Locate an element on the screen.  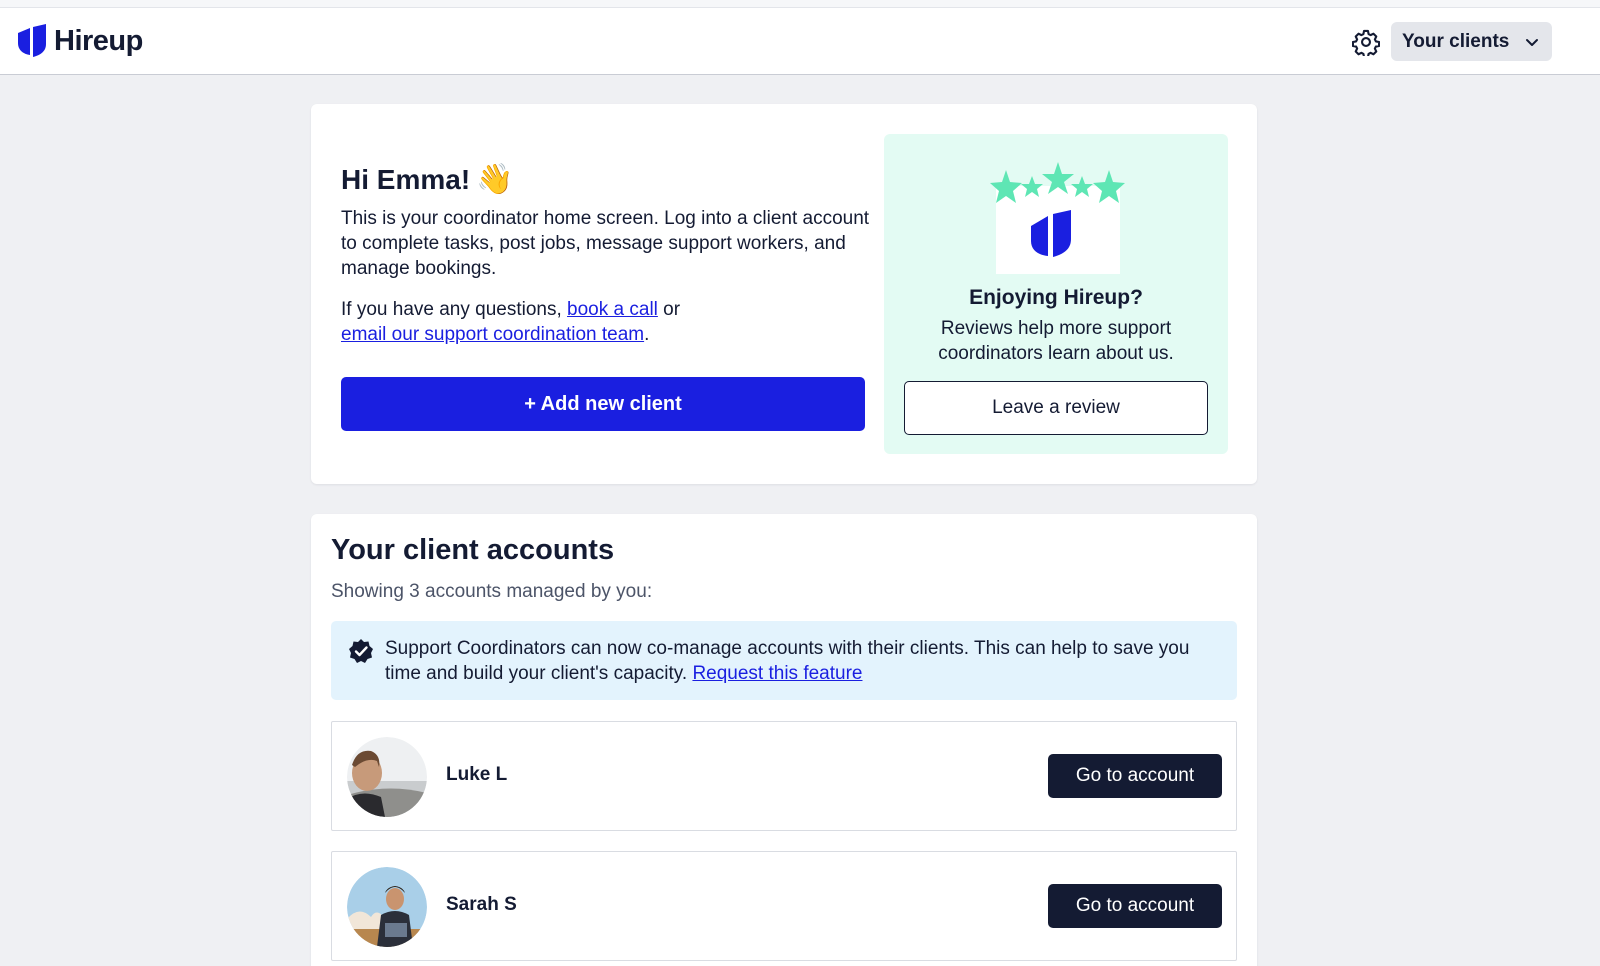
stars-over-hireup-logo-icon is located at coordinates (1057, 218).